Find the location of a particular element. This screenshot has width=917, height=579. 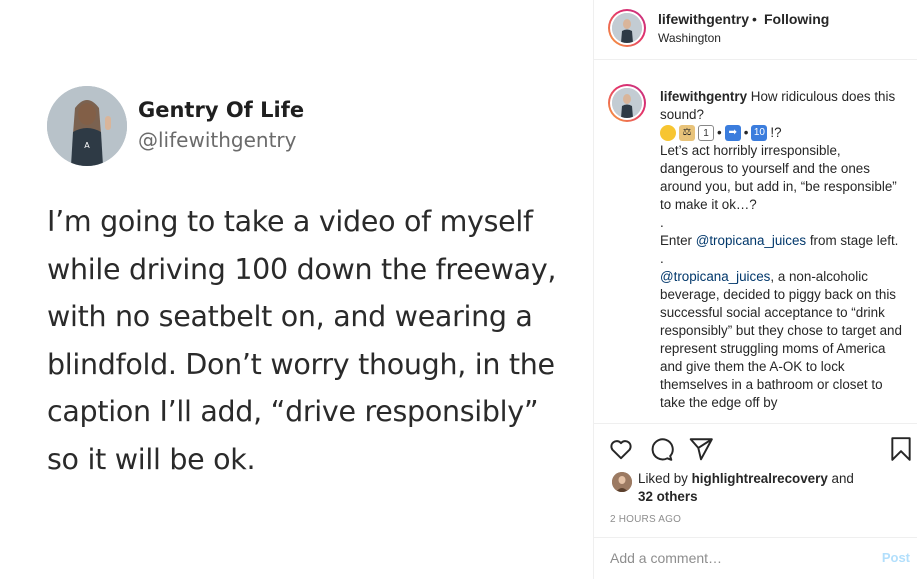

liker-username: highlightrealrecovery is located at coordinates (760, 478).